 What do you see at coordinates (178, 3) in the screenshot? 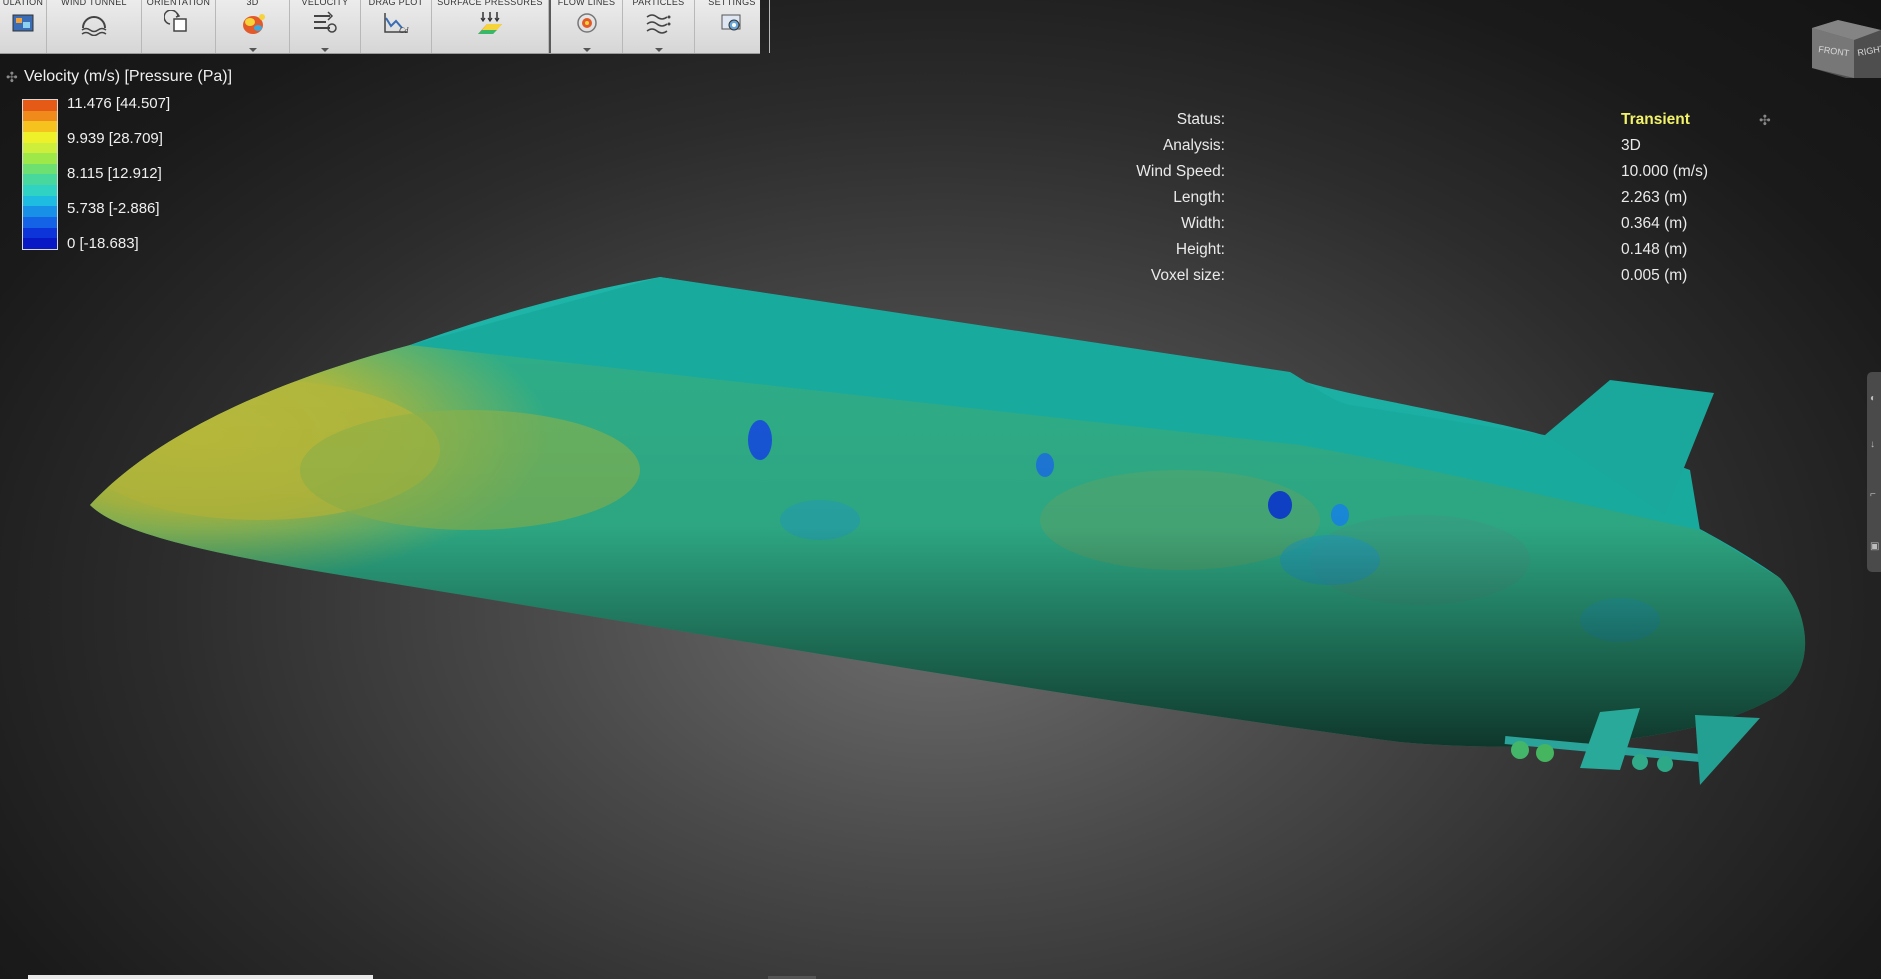
I see `orientation-label: ORIENTATION` at bounding box center [178, 3].